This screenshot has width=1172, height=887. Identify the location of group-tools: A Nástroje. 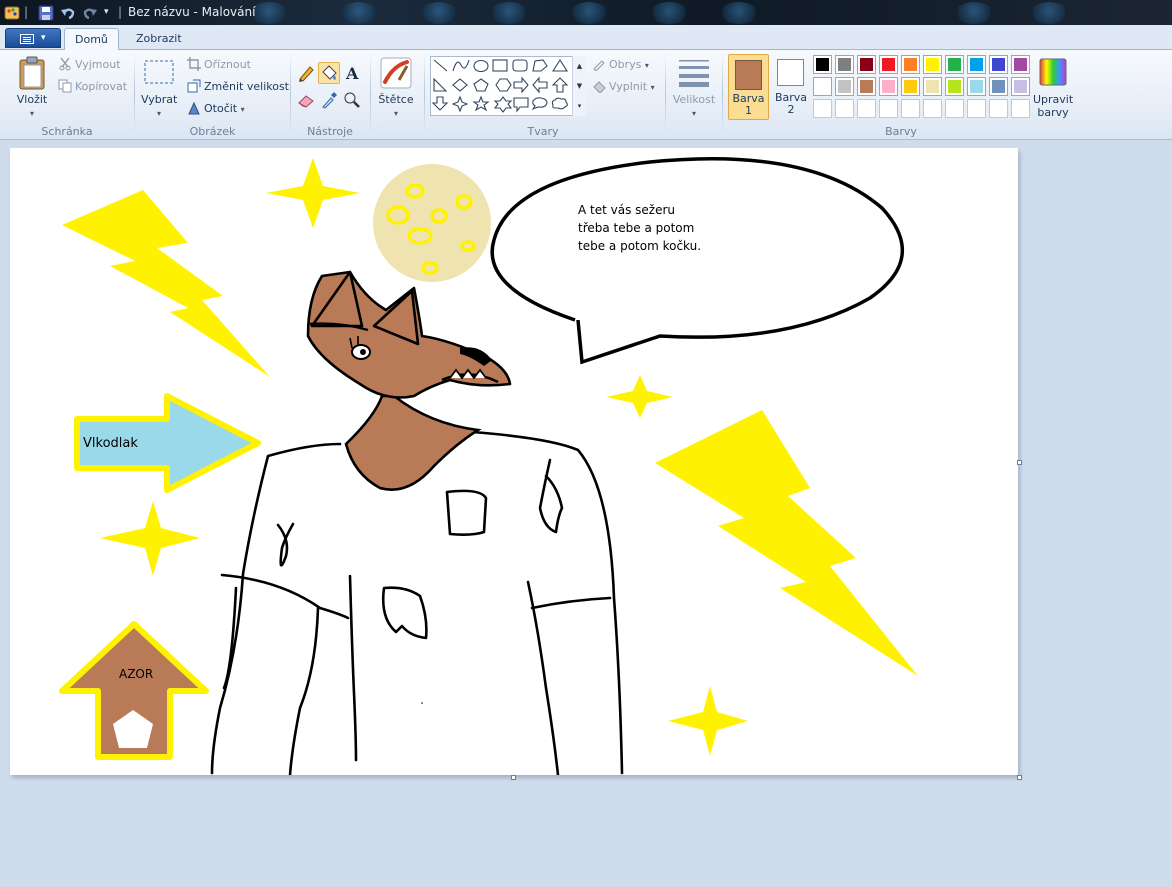
(330, 95).